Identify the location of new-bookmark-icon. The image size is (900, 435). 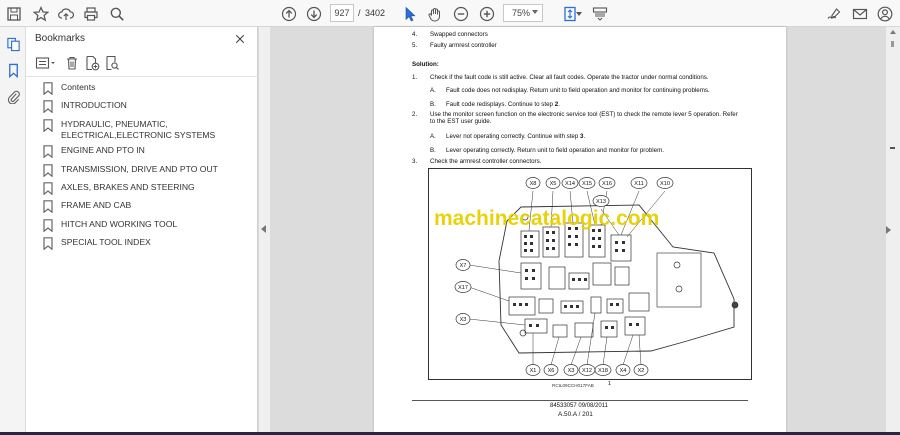
(92, 63).